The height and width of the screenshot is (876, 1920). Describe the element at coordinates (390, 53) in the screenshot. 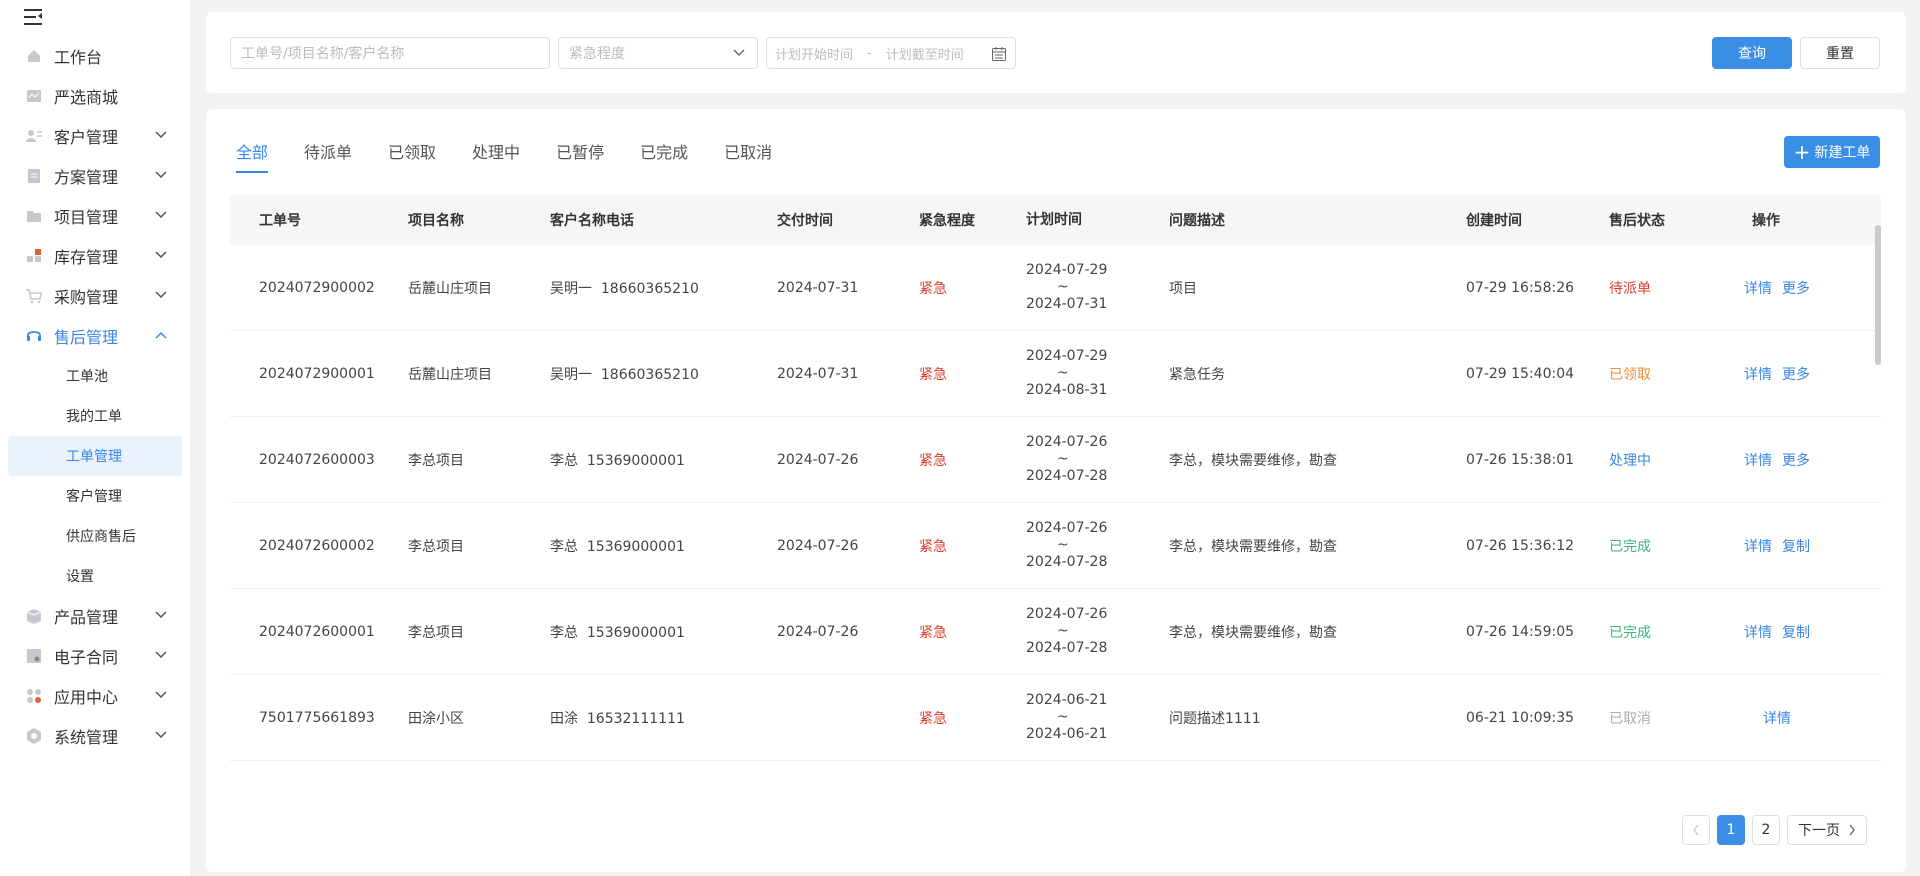

I see `search-input: 工单号/项目名称/客户名称` at that location.